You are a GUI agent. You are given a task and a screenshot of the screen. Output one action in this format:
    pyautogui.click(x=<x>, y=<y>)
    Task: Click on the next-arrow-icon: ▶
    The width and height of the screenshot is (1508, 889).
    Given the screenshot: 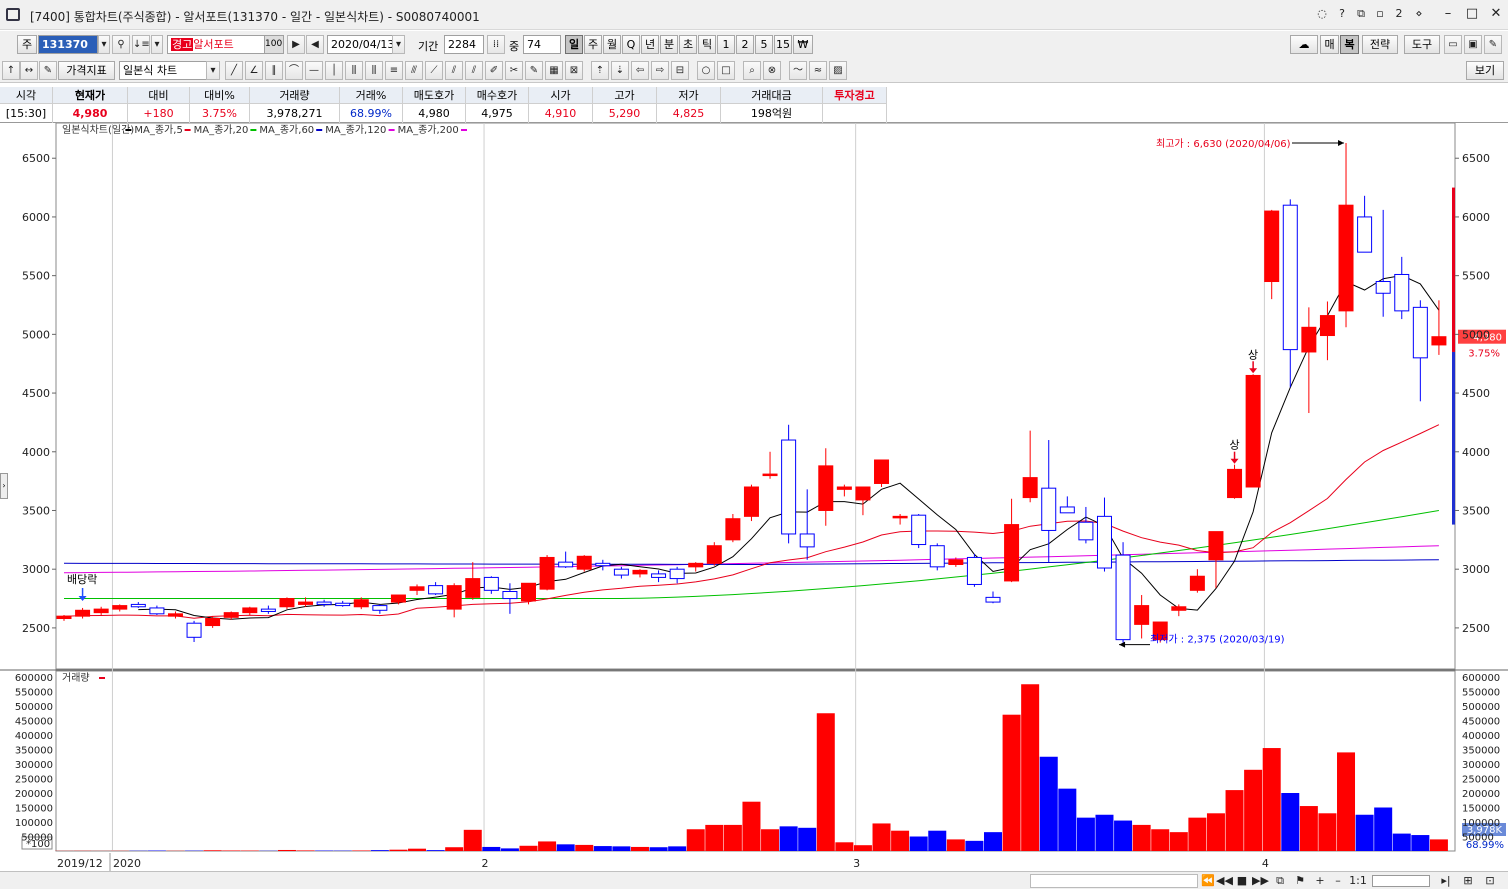 What is the action you would take?
    pyautogui.click(x=296, y=44)
    